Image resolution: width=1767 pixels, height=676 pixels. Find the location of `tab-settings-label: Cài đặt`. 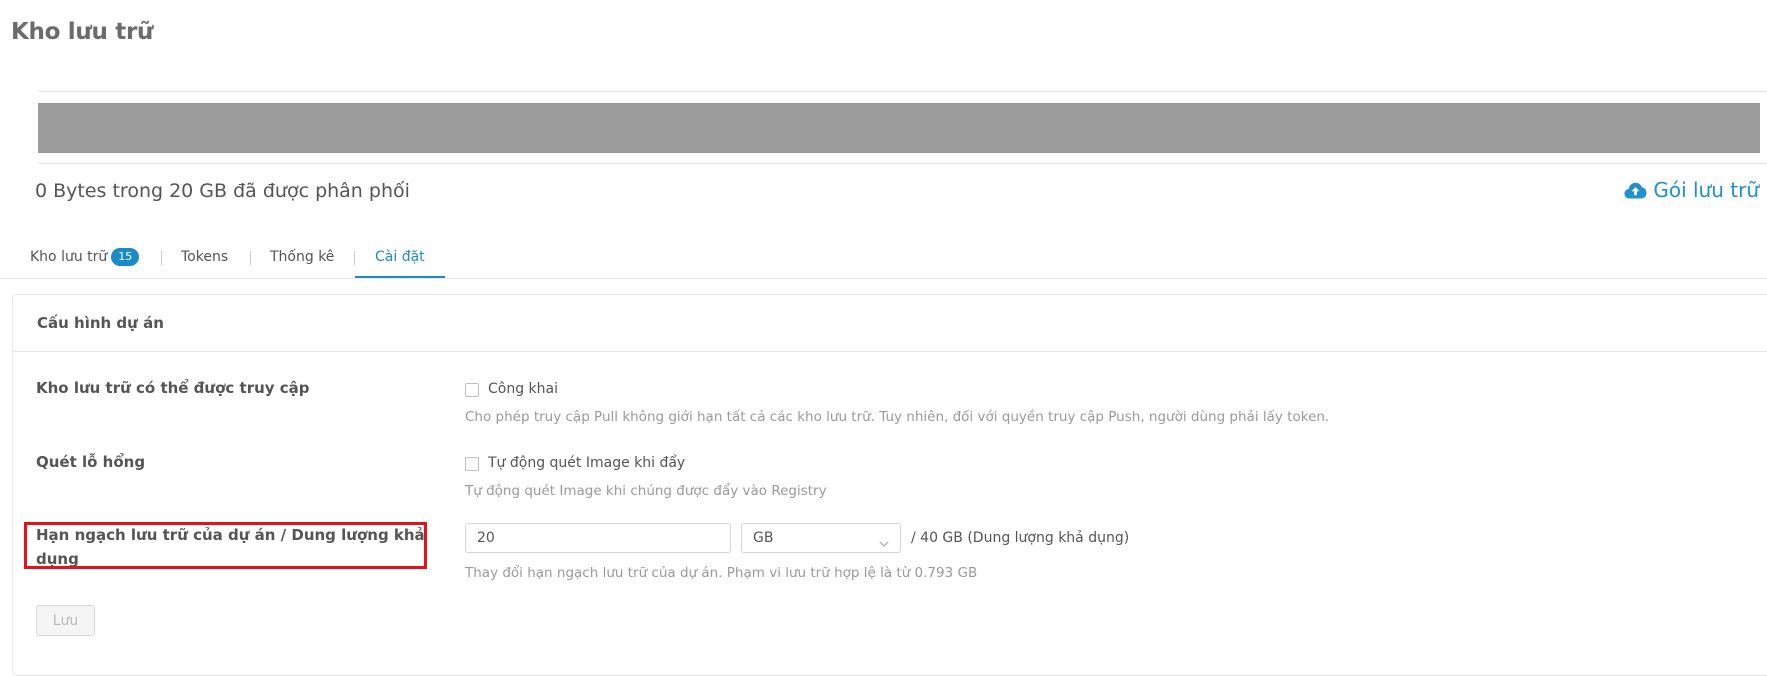

tab-settings-label: Cài đặt is located at coordinates (400, 257).